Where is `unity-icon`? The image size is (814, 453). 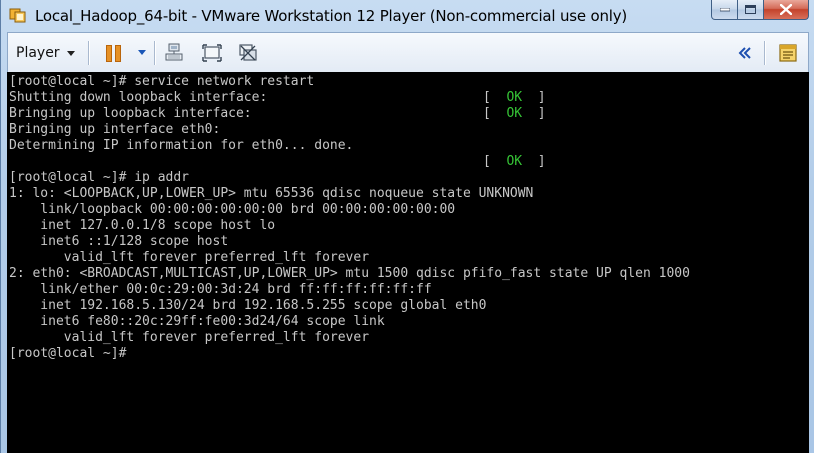 unity-icon is located at coordinates (248, 52).